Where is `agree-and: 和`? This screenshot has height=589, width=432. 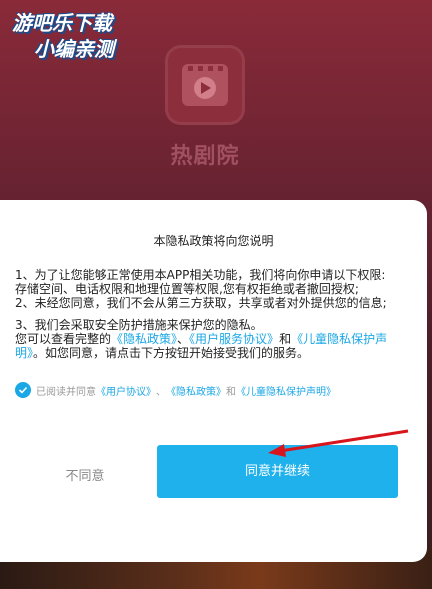
agree-and: 和 is located at coordinates (231, 392).